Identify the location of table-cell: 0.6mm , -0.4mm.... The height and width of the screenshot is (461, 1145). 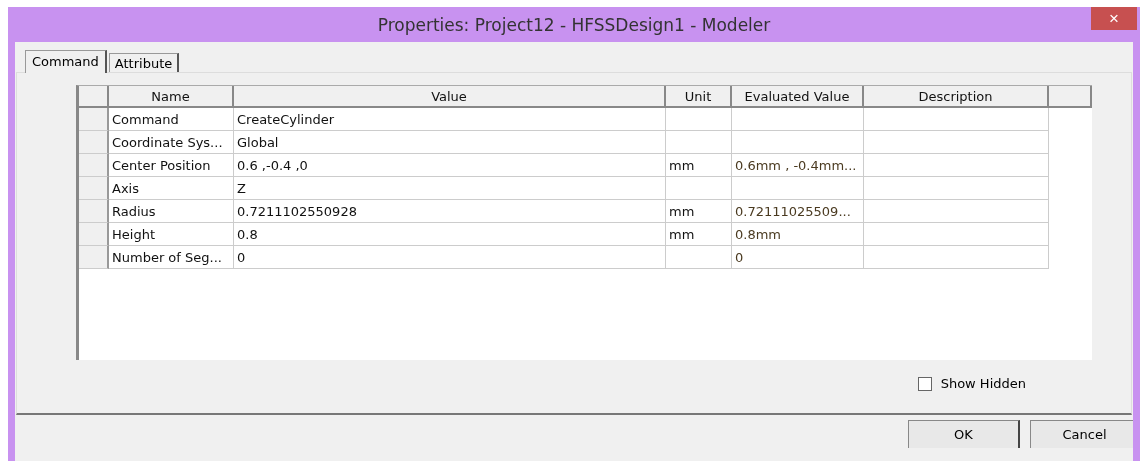
(798, 165).